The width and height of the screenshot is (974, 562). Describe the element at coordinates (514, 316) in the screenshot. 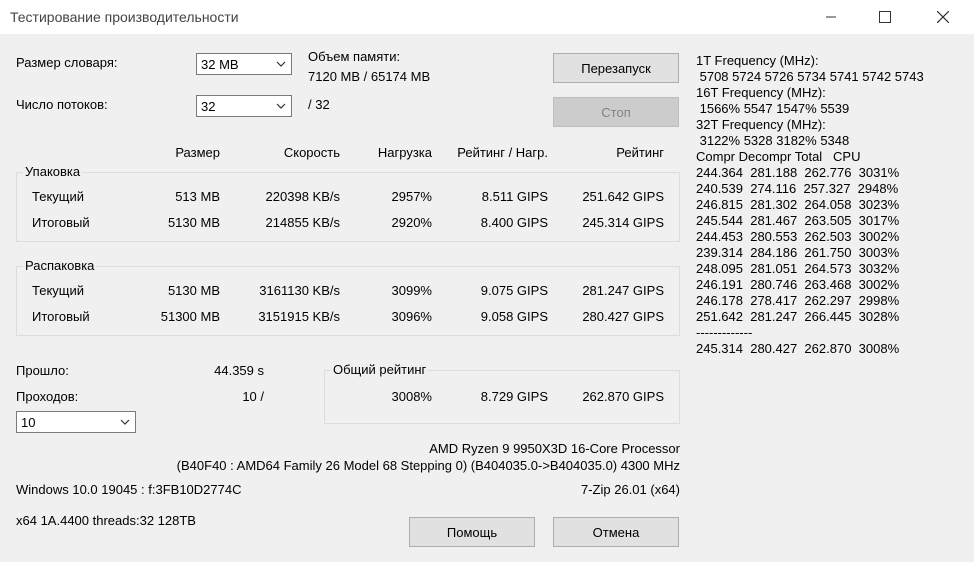

I see `decompress-total-rating-load: 9.058 GIPS` at that location.